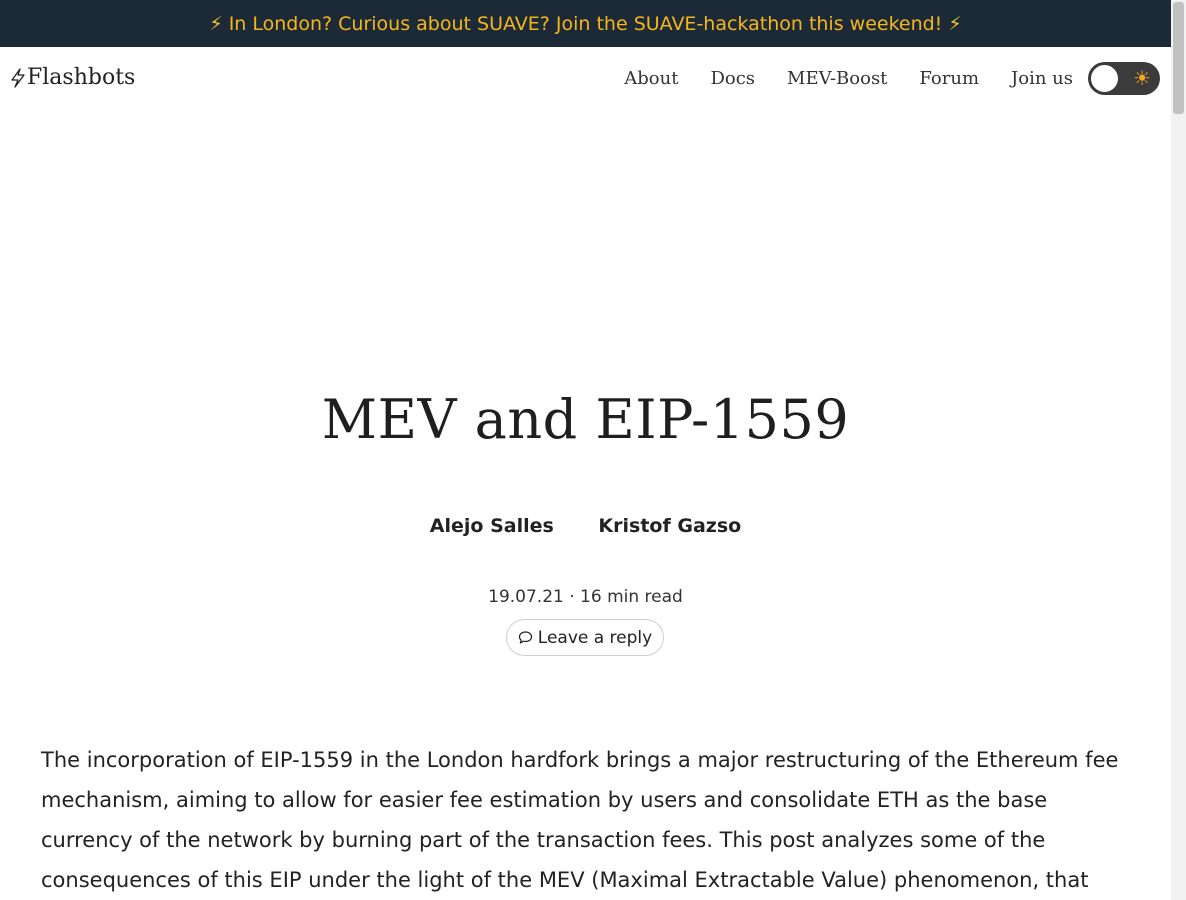  Describe the element at coordinates (1142, 78) in the screenshot. I see `sun-icon: ☀` at that location.